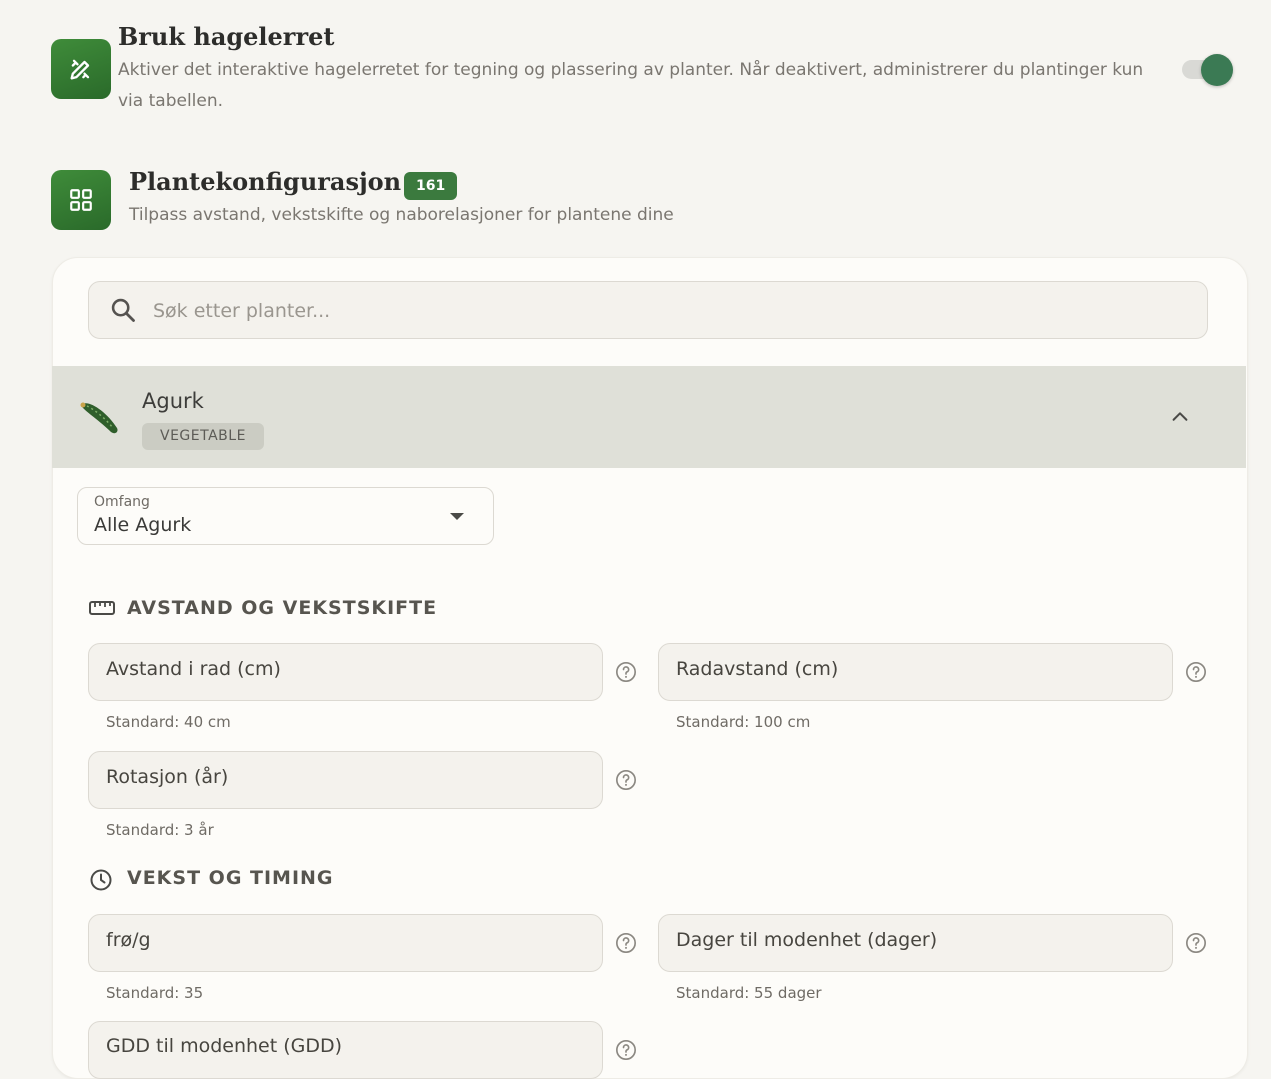  I want to click on scope-label: Omfang, so click(122, 502).